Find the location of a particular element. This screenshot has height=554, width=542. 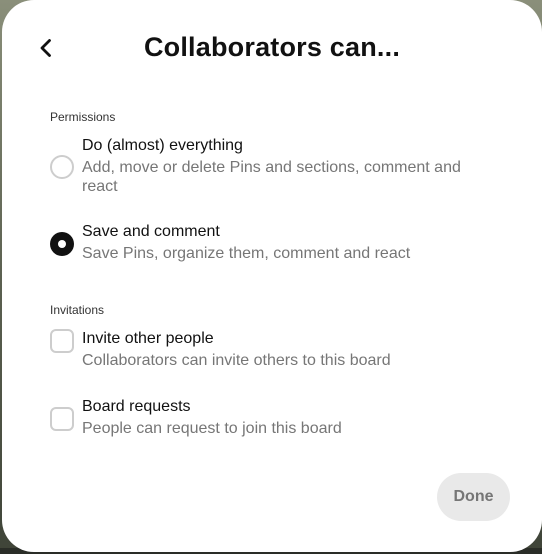

permissions-section-label: Permissions is located at coordinates (83, 117).